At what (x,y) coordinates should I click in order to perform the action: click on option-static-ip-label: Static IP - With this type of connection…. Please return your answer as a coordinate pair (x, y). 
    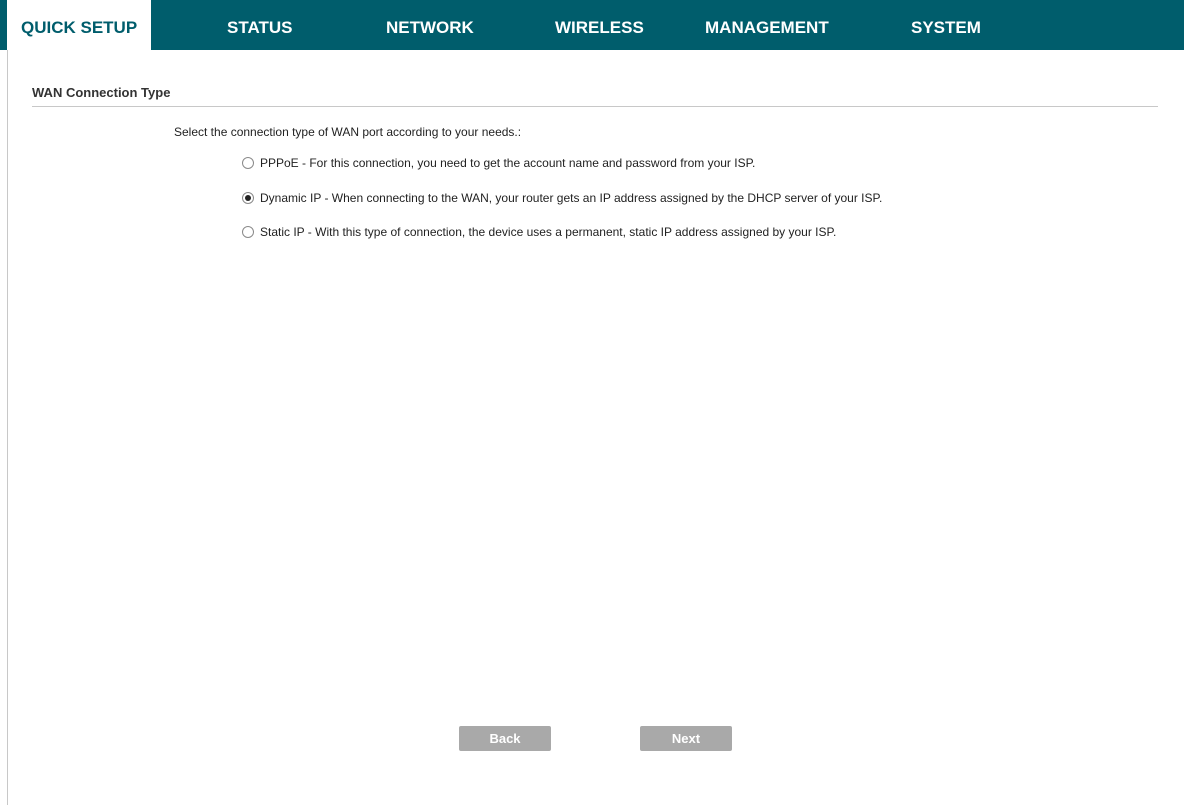
    Looking at the image, I should click on (548, 232).